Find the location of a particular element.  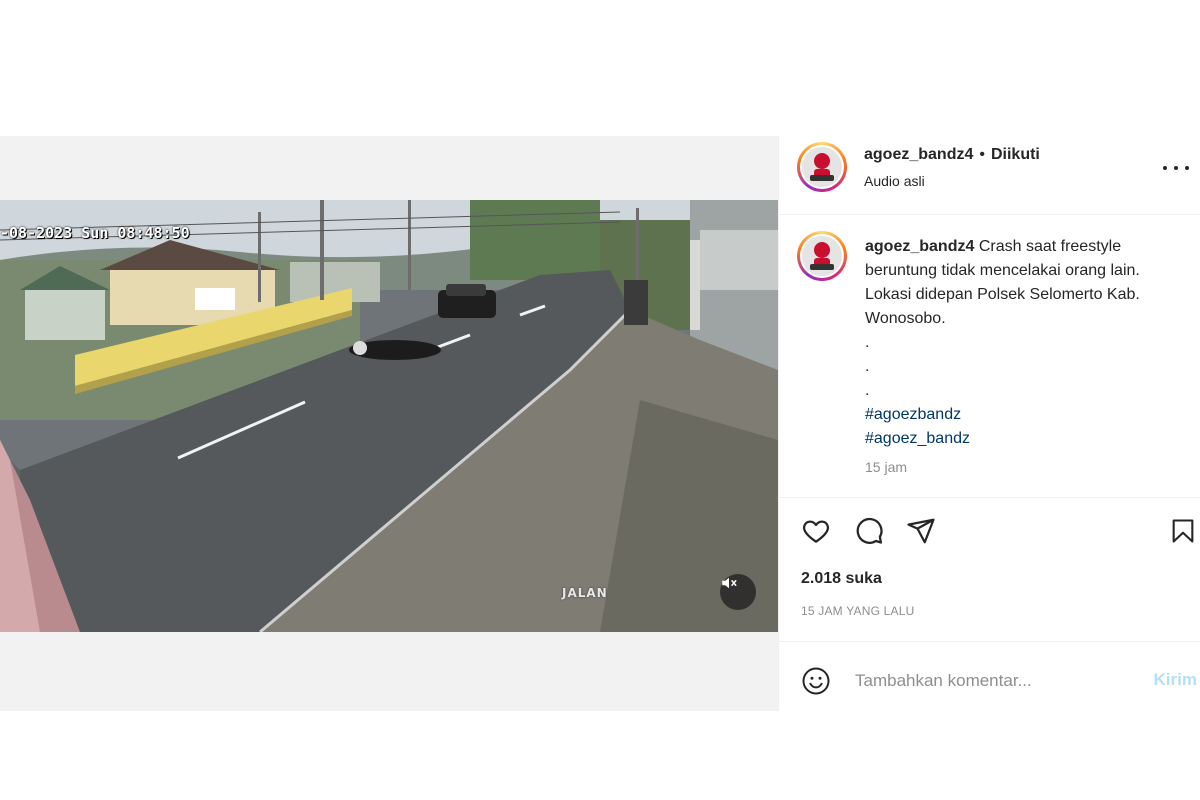

author-username: agoez_bandz4 is located at coordinates (918, 154).